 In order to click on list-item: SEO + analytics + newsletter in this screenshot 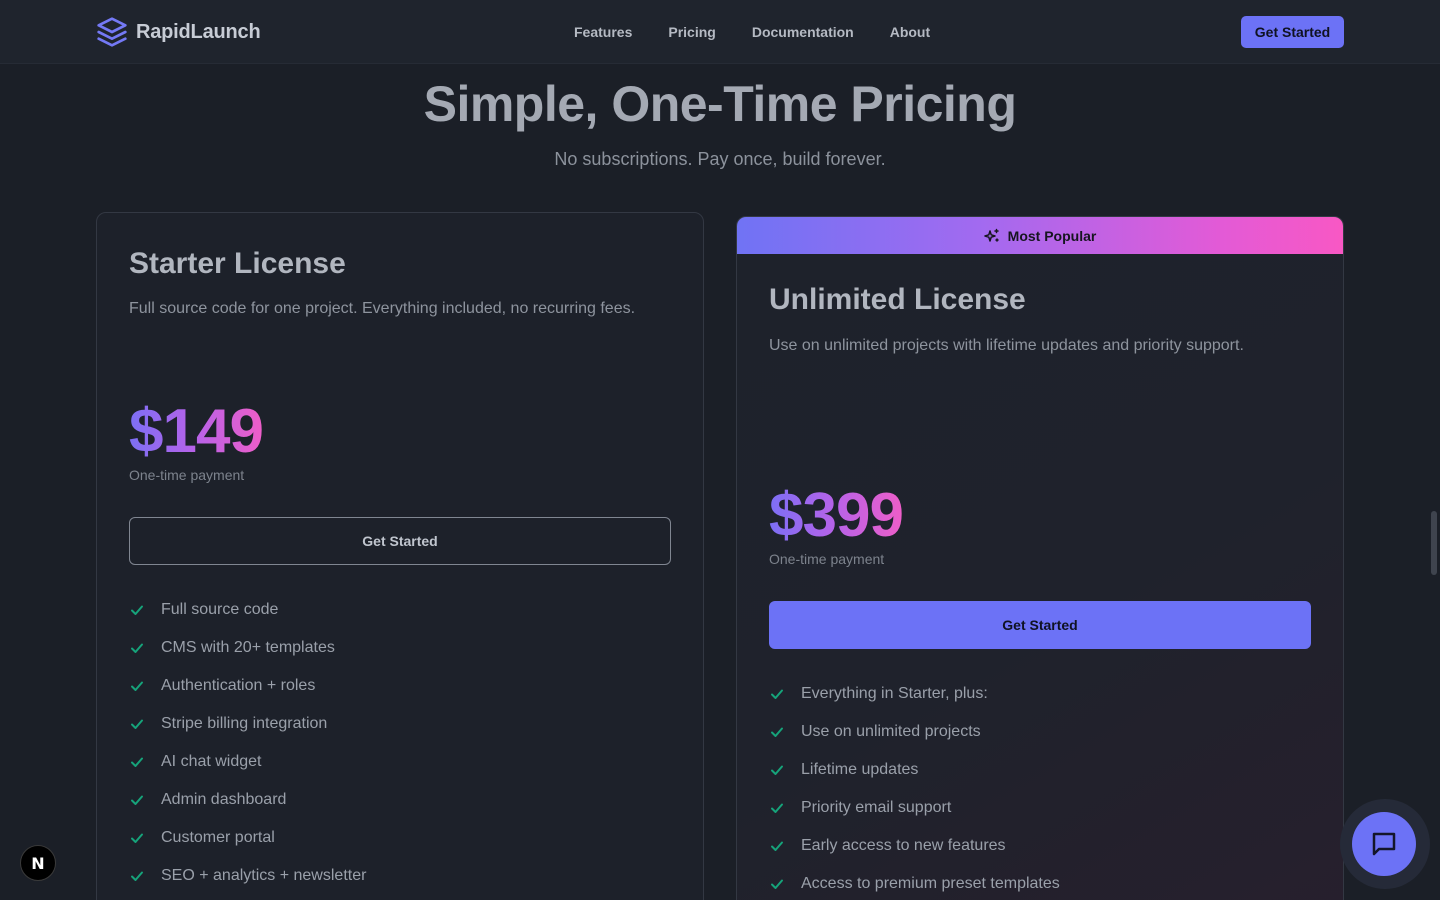, I will do `click(247, 876)`.